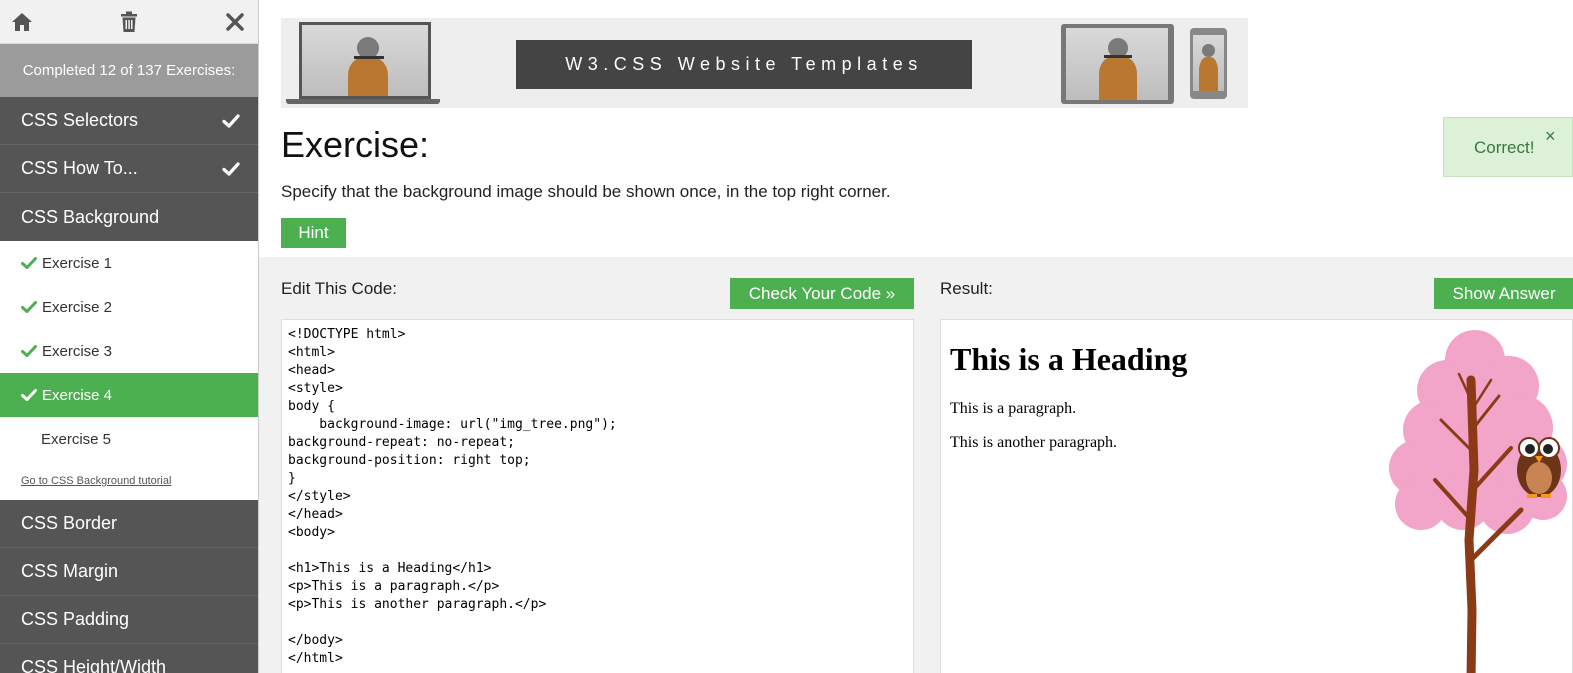 This screenshot has height=673, width=1573. Describe the element at coordinates (1013, 408) in the screenshot. I see `result-paragraph: This is a paragraph.` at that location.